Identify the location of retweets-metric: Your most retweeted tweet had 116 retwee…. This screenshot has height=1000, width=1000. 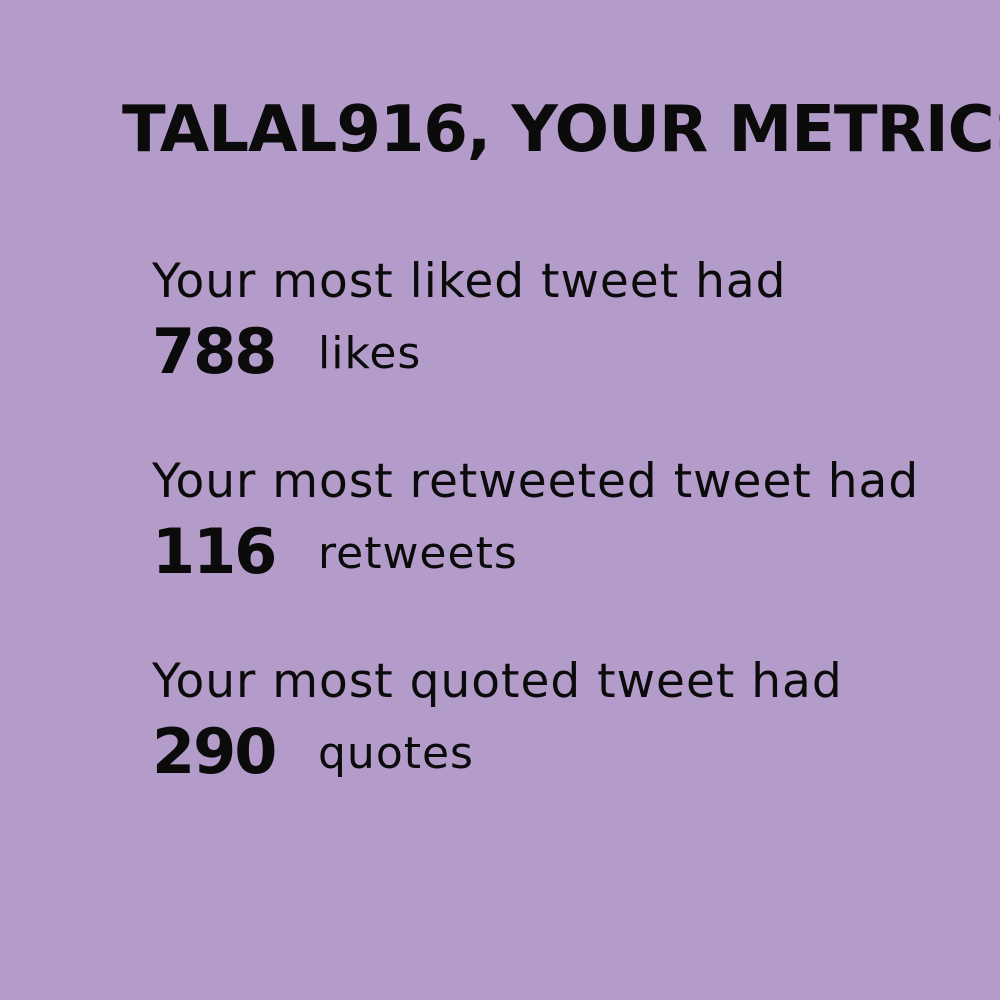
(535, 522).